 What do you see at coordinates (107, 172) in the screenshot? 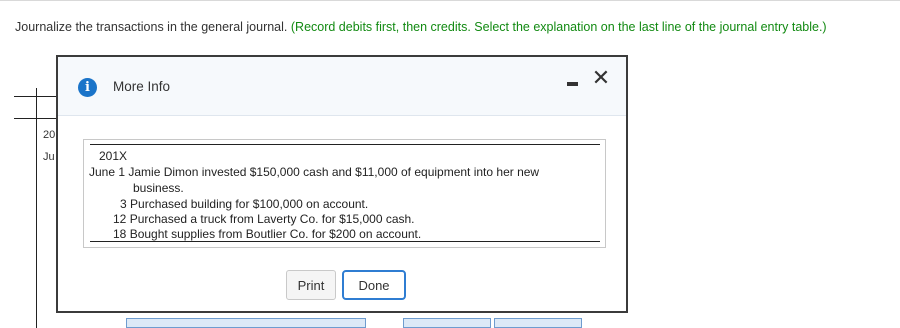
I see `transaction-date: June 1` at bounding box center [107, 172].